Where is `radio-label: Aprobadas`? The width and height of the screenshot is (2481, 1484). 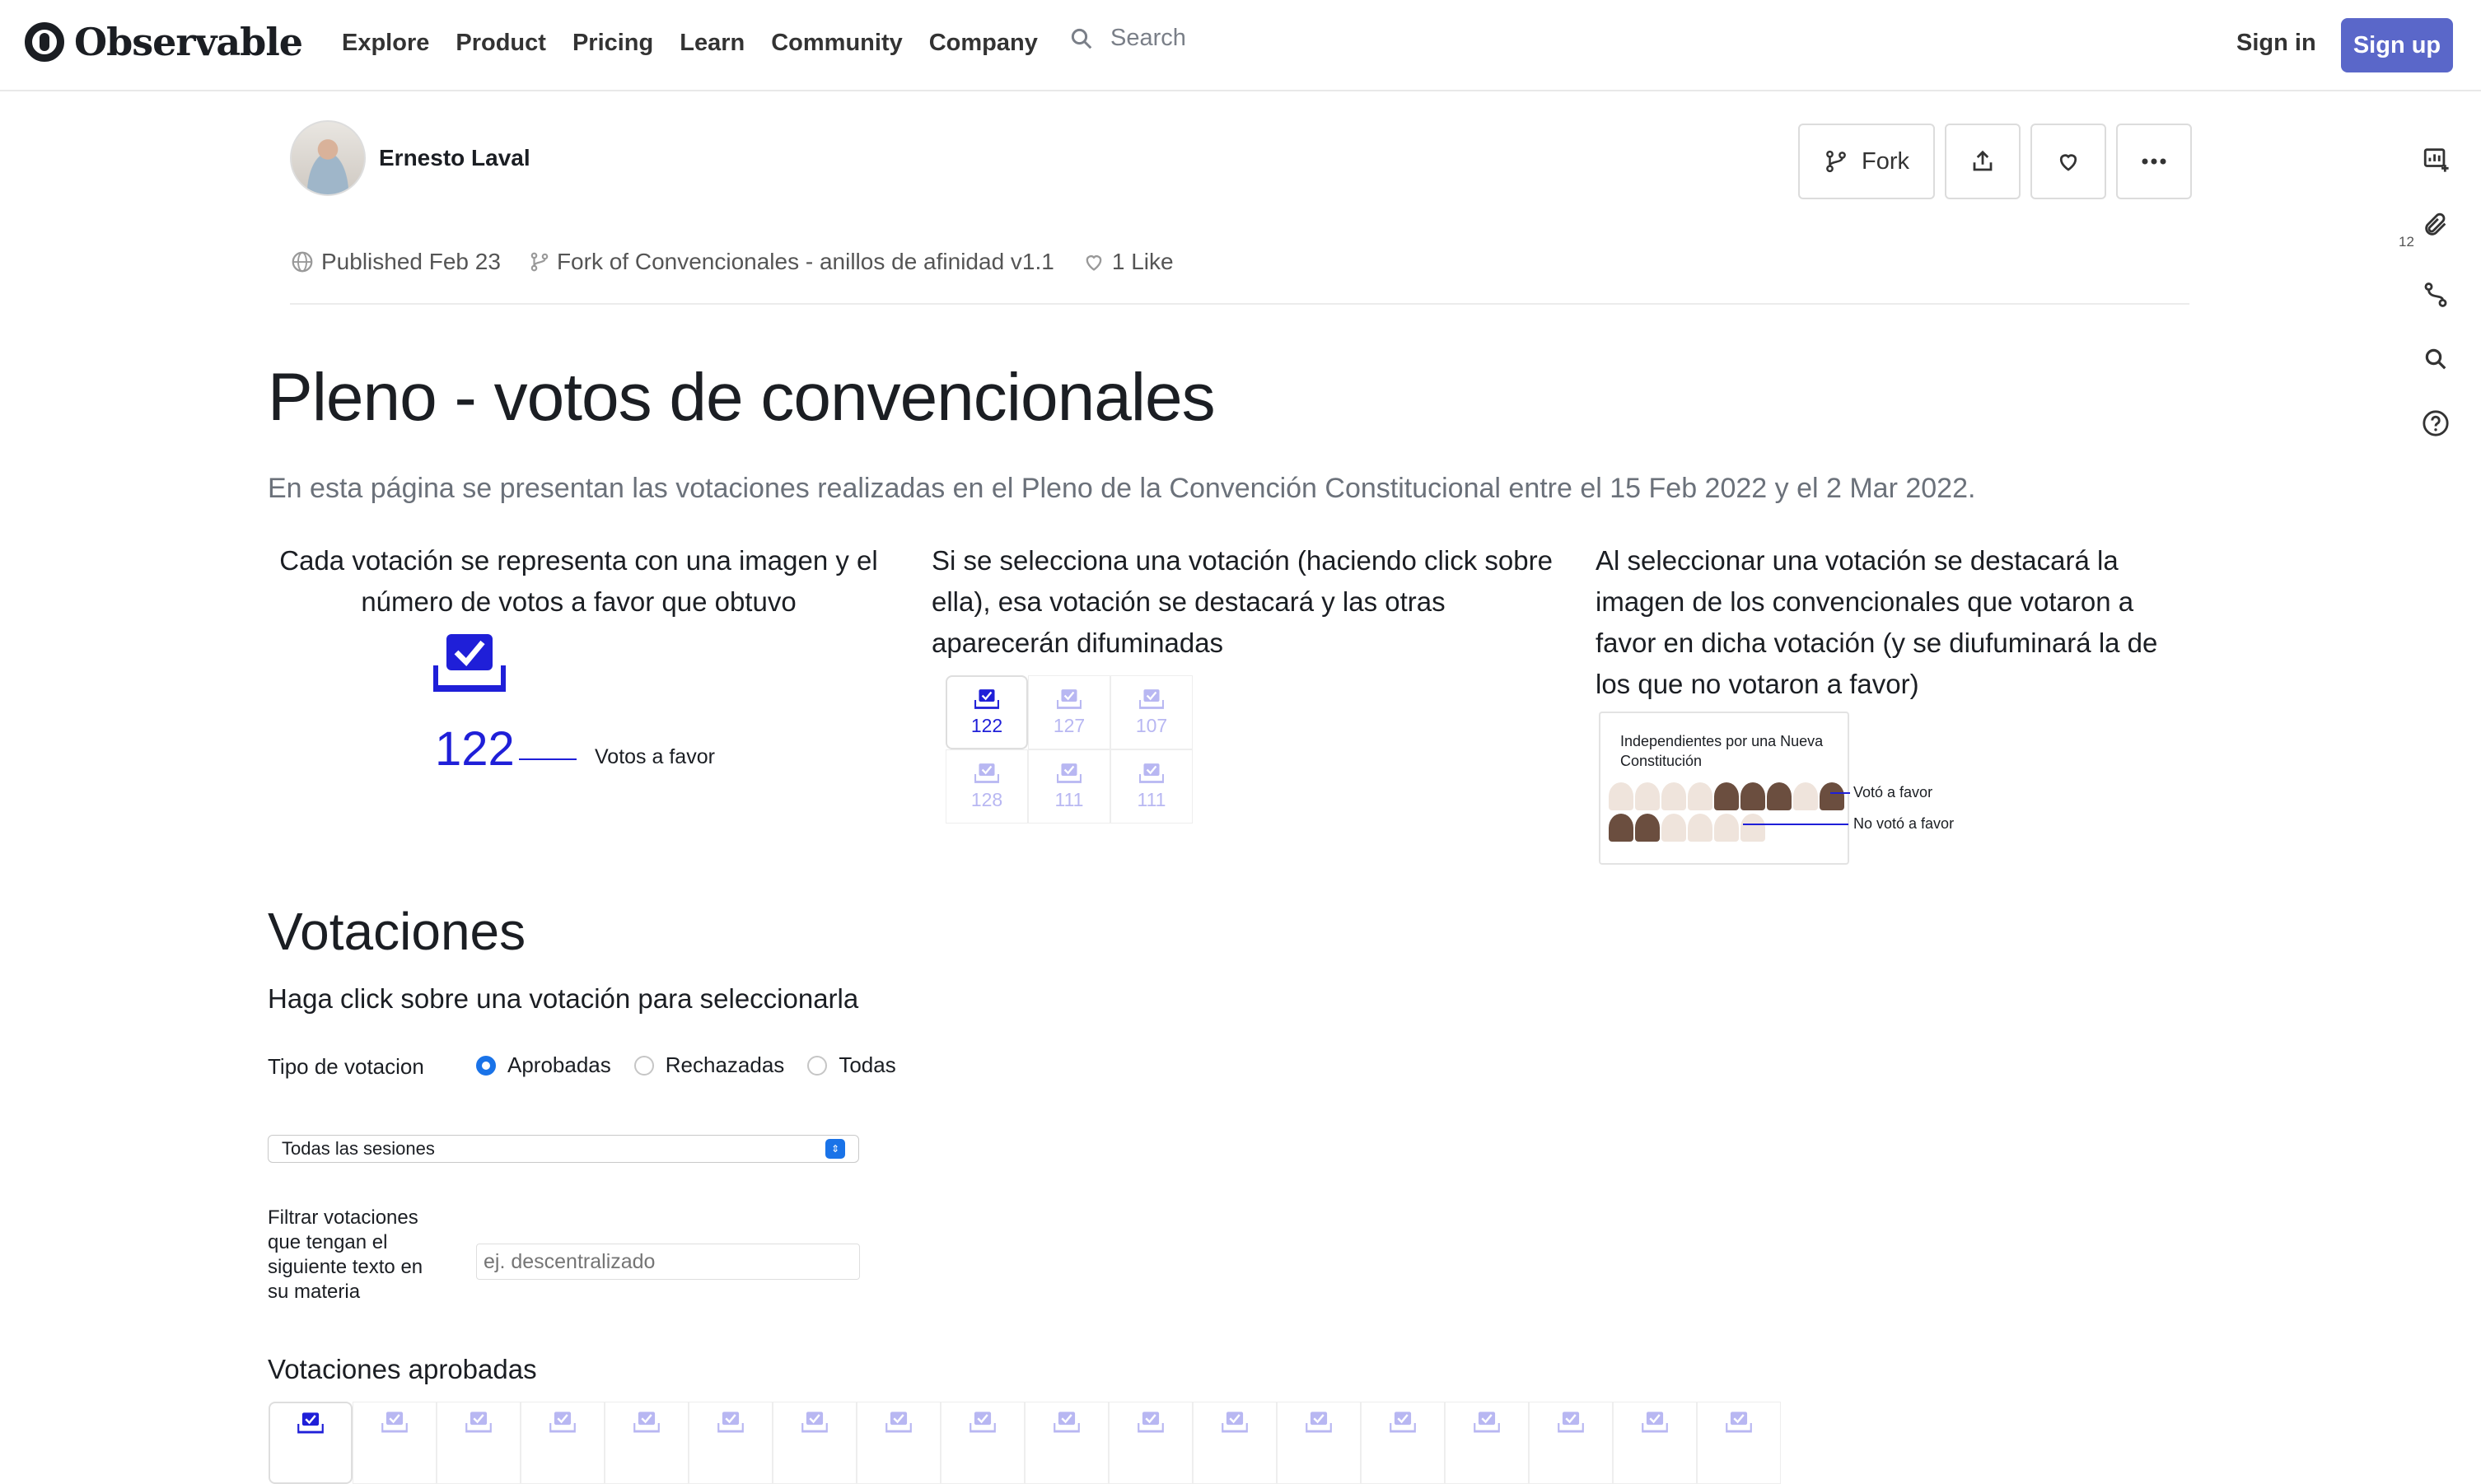 radio-label: Aprobadas is located at coordinates (559, 1064).